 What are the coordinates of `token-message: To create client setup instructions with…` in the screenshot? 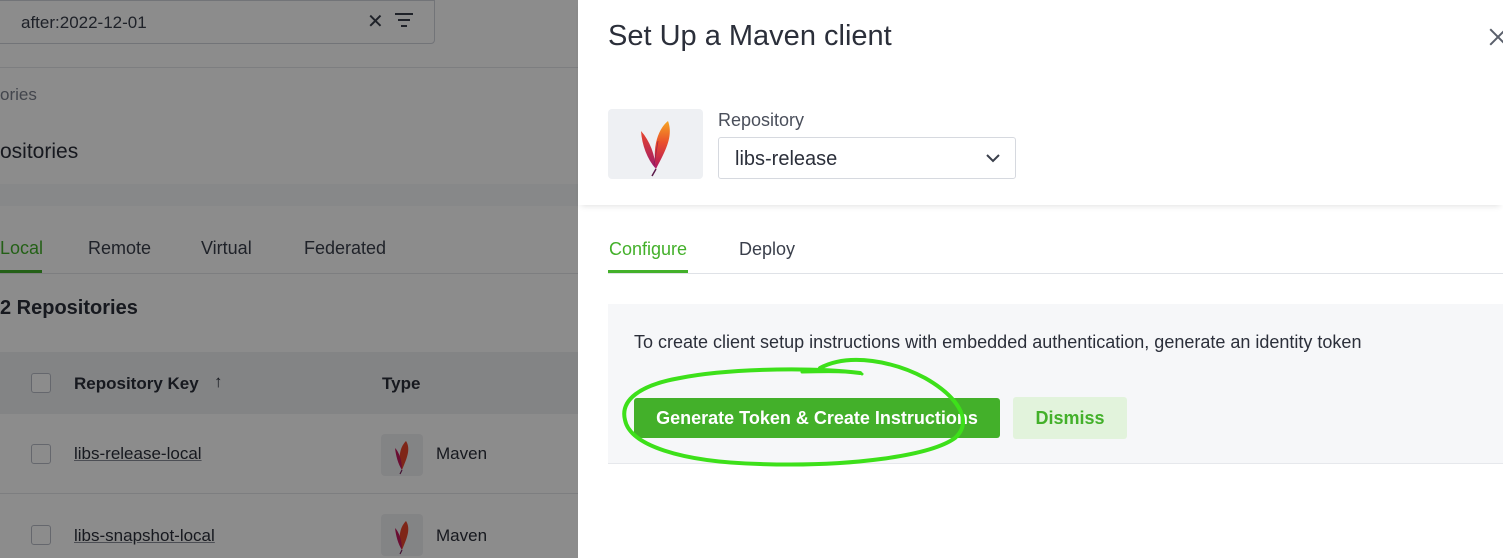 It's located at (998, 342).